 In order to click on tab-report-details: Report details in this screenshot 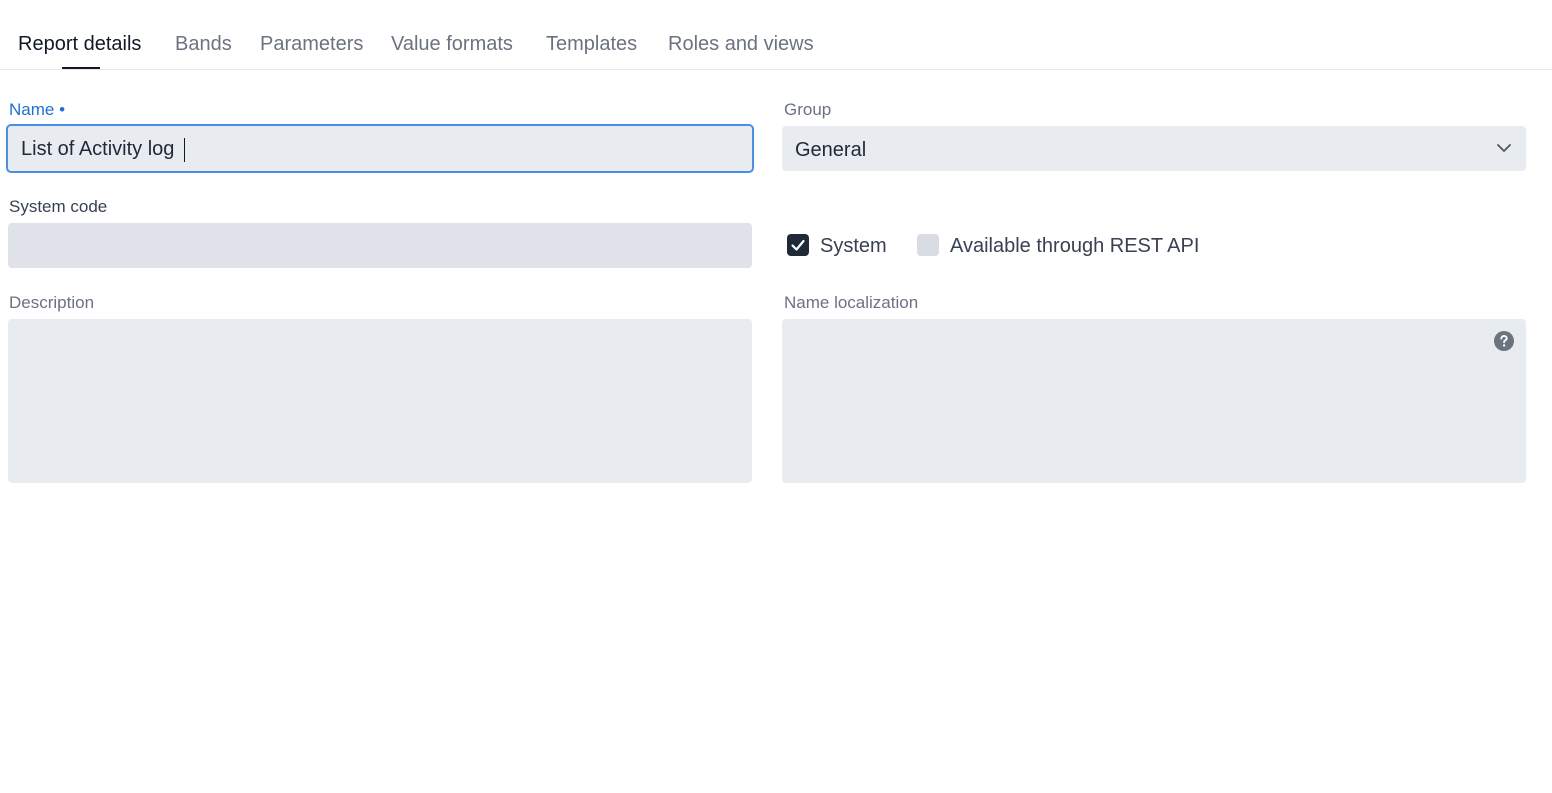, I will do `click(79, 44)`.